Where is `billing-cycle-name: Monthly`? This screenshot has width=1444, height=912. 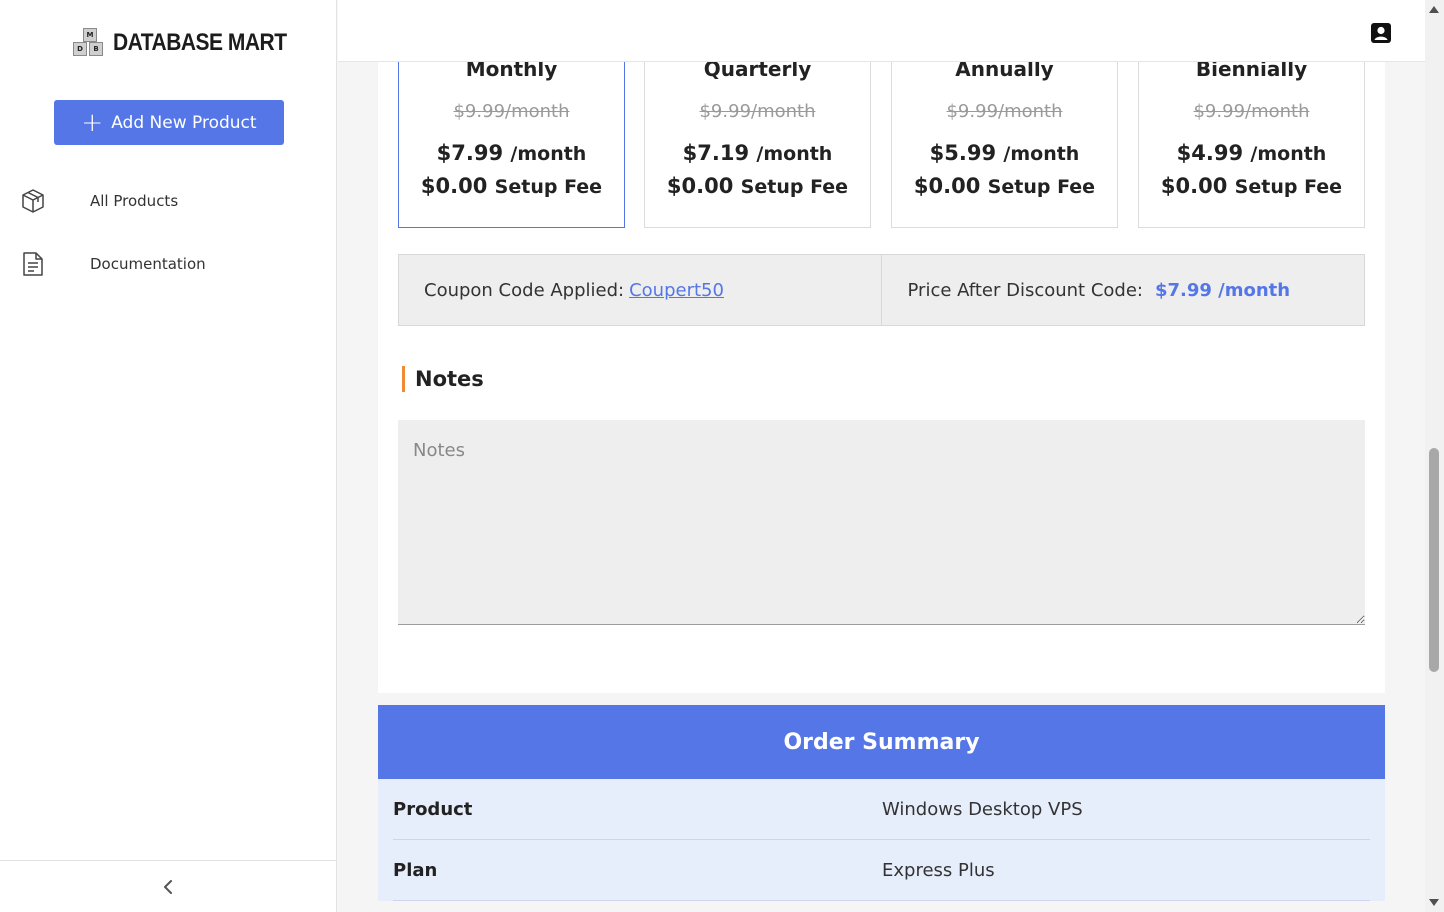 billing-cycle-name: Monthly is located at coordinates (511, 71).